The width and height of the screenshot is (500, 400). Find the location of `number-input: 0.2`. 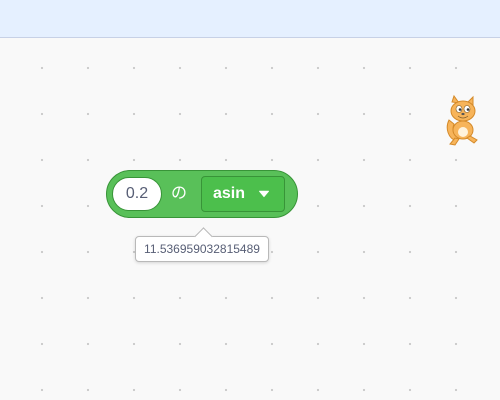

number-input: 0.2 is located at coordinates (137, 194).